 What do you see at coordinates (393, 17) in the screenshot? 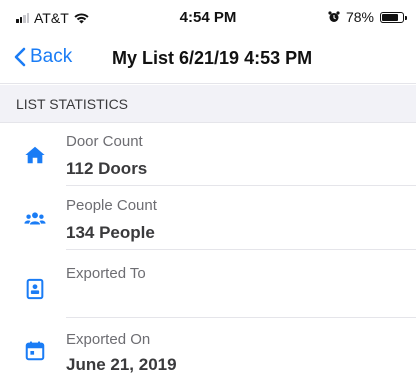
I see `battery-icon` at bounding box center [393, 17].